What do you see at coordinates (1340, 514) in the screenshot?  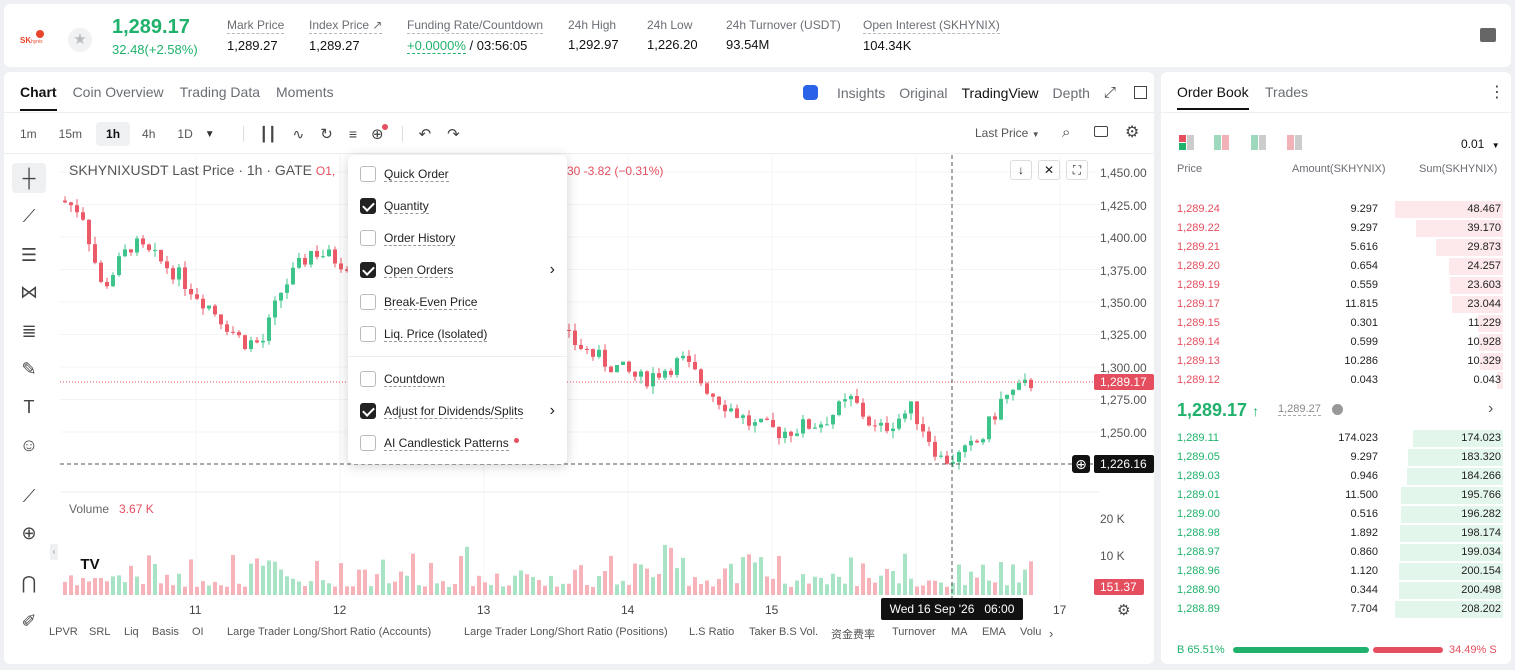 I see `orderbook-row: 1,289.00 0.516 196.282` at bounding box center [1340, 514].